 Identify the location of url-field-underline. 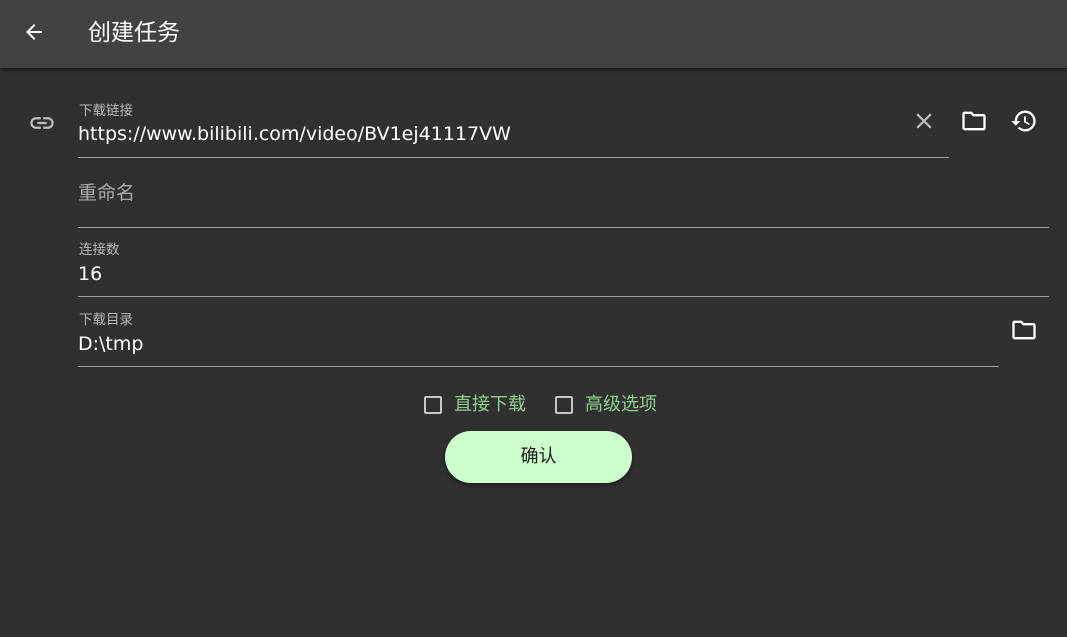
(513, 157).